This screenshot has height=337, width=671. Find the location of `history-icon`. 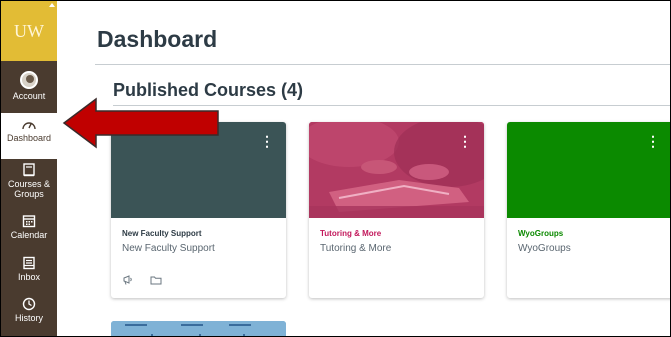

history-icon is located at coordinates (29, 304).